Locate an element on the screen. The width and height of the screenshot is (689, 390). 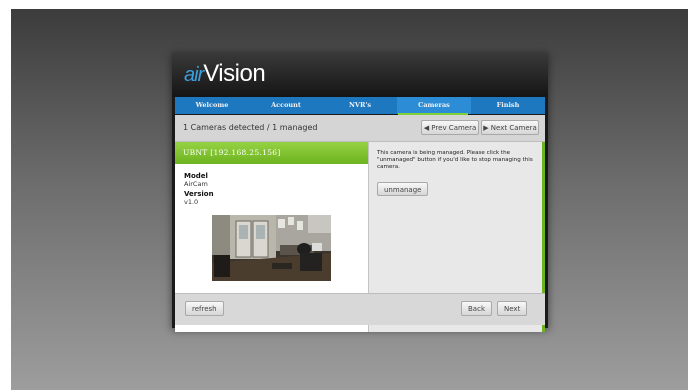
version-value: v1.0 is located at coordinates (191, 202).